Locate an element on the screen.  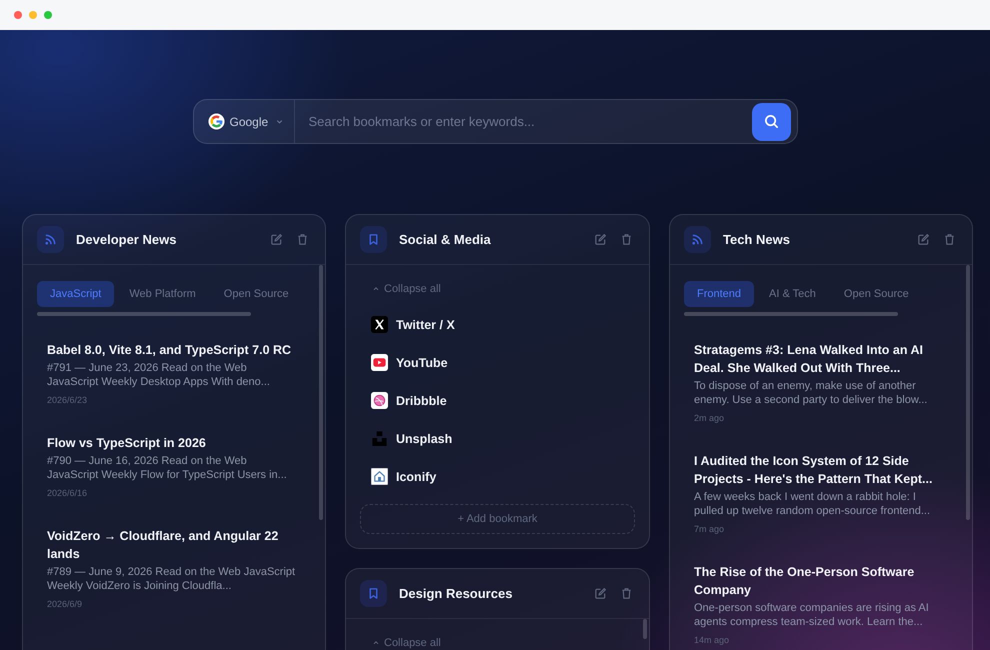
bookmark-link: Twitter / X is located at coordinates (425, 325).